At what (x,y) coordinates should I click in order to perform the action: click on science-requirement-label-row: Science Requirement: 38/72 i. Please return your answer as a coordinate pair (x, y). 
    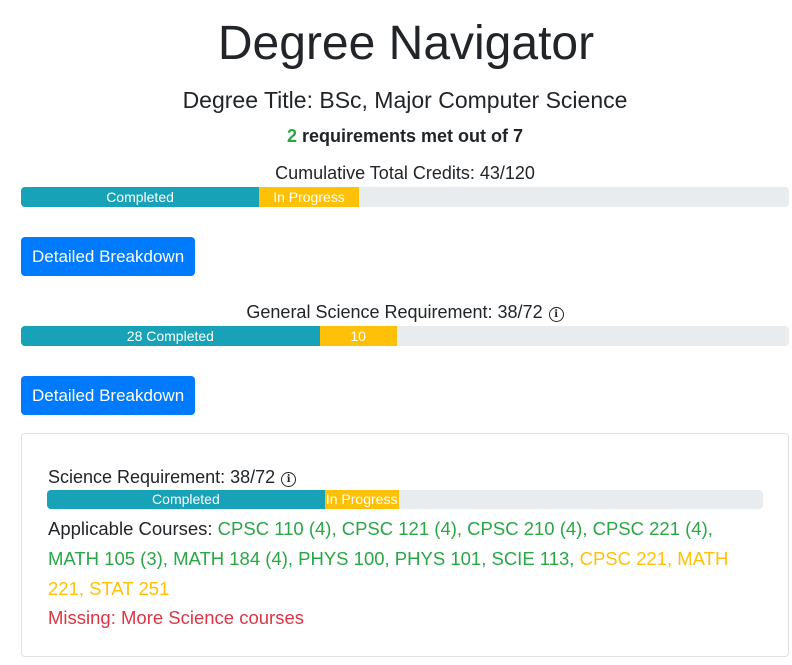
    Looking at the image, I should click on (172, 477).